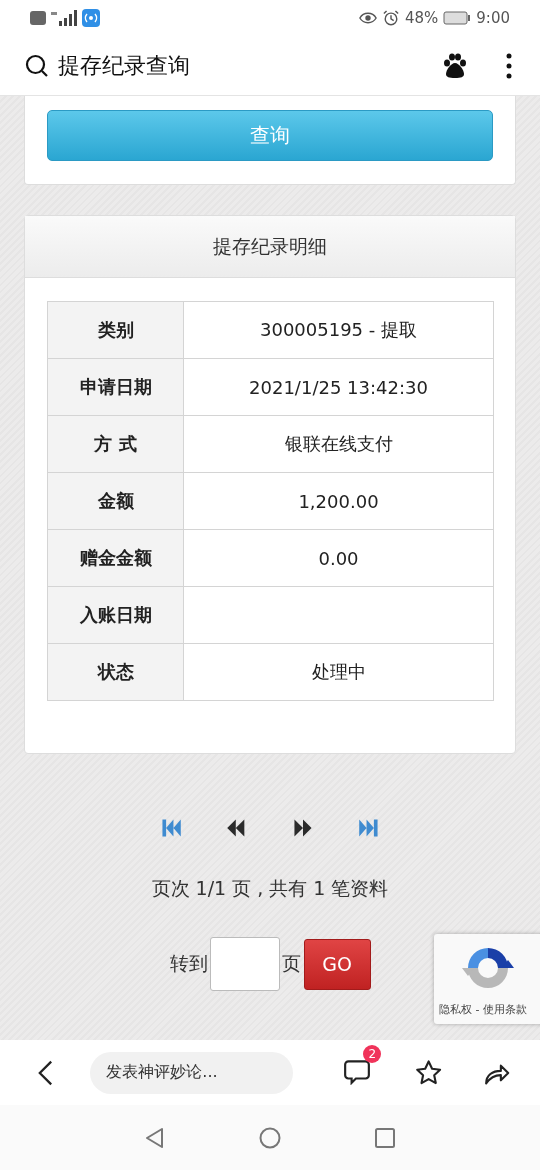 The image size is (540, 1170). What do you see at coordinates (390, 18) in the screenshot?
I see `alarm-icon` at bounding box center [390, 18].